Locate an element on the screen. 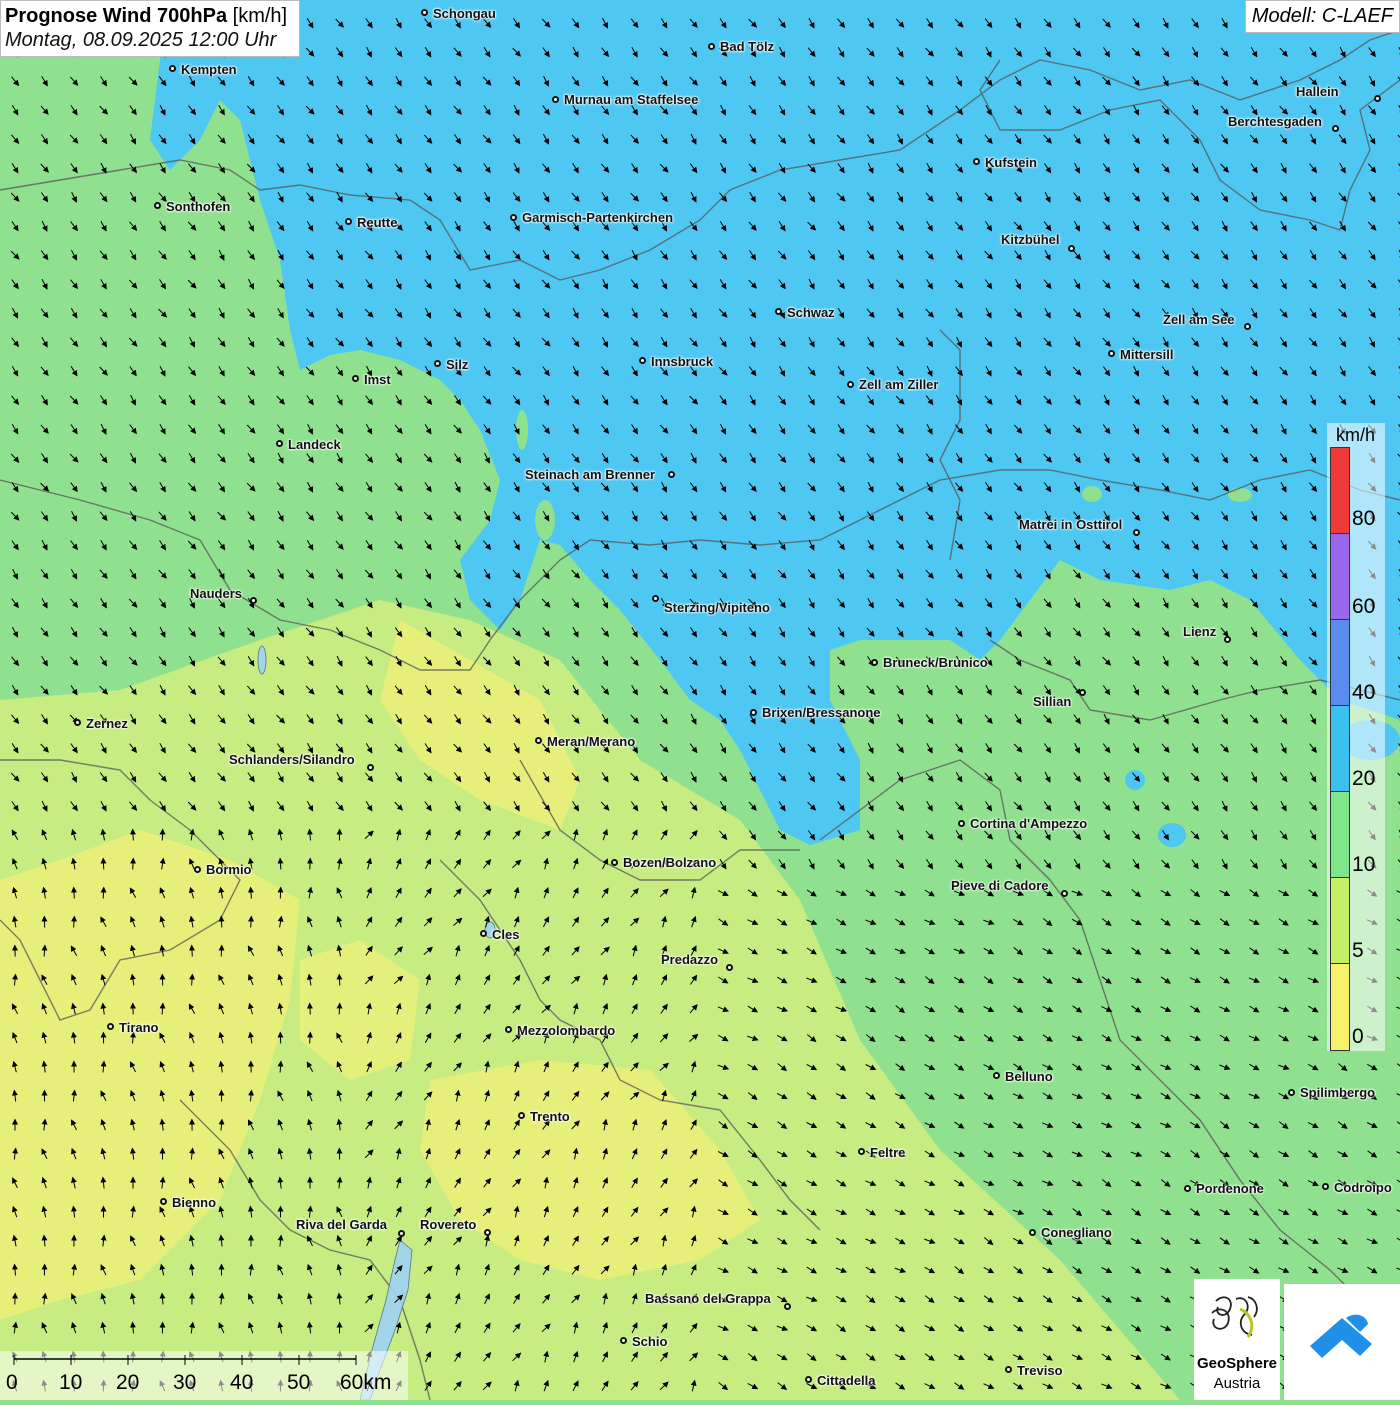 This screenshot has height=1405, width=1400. city-label: Innsbruck is located at coordinates (682, 361).